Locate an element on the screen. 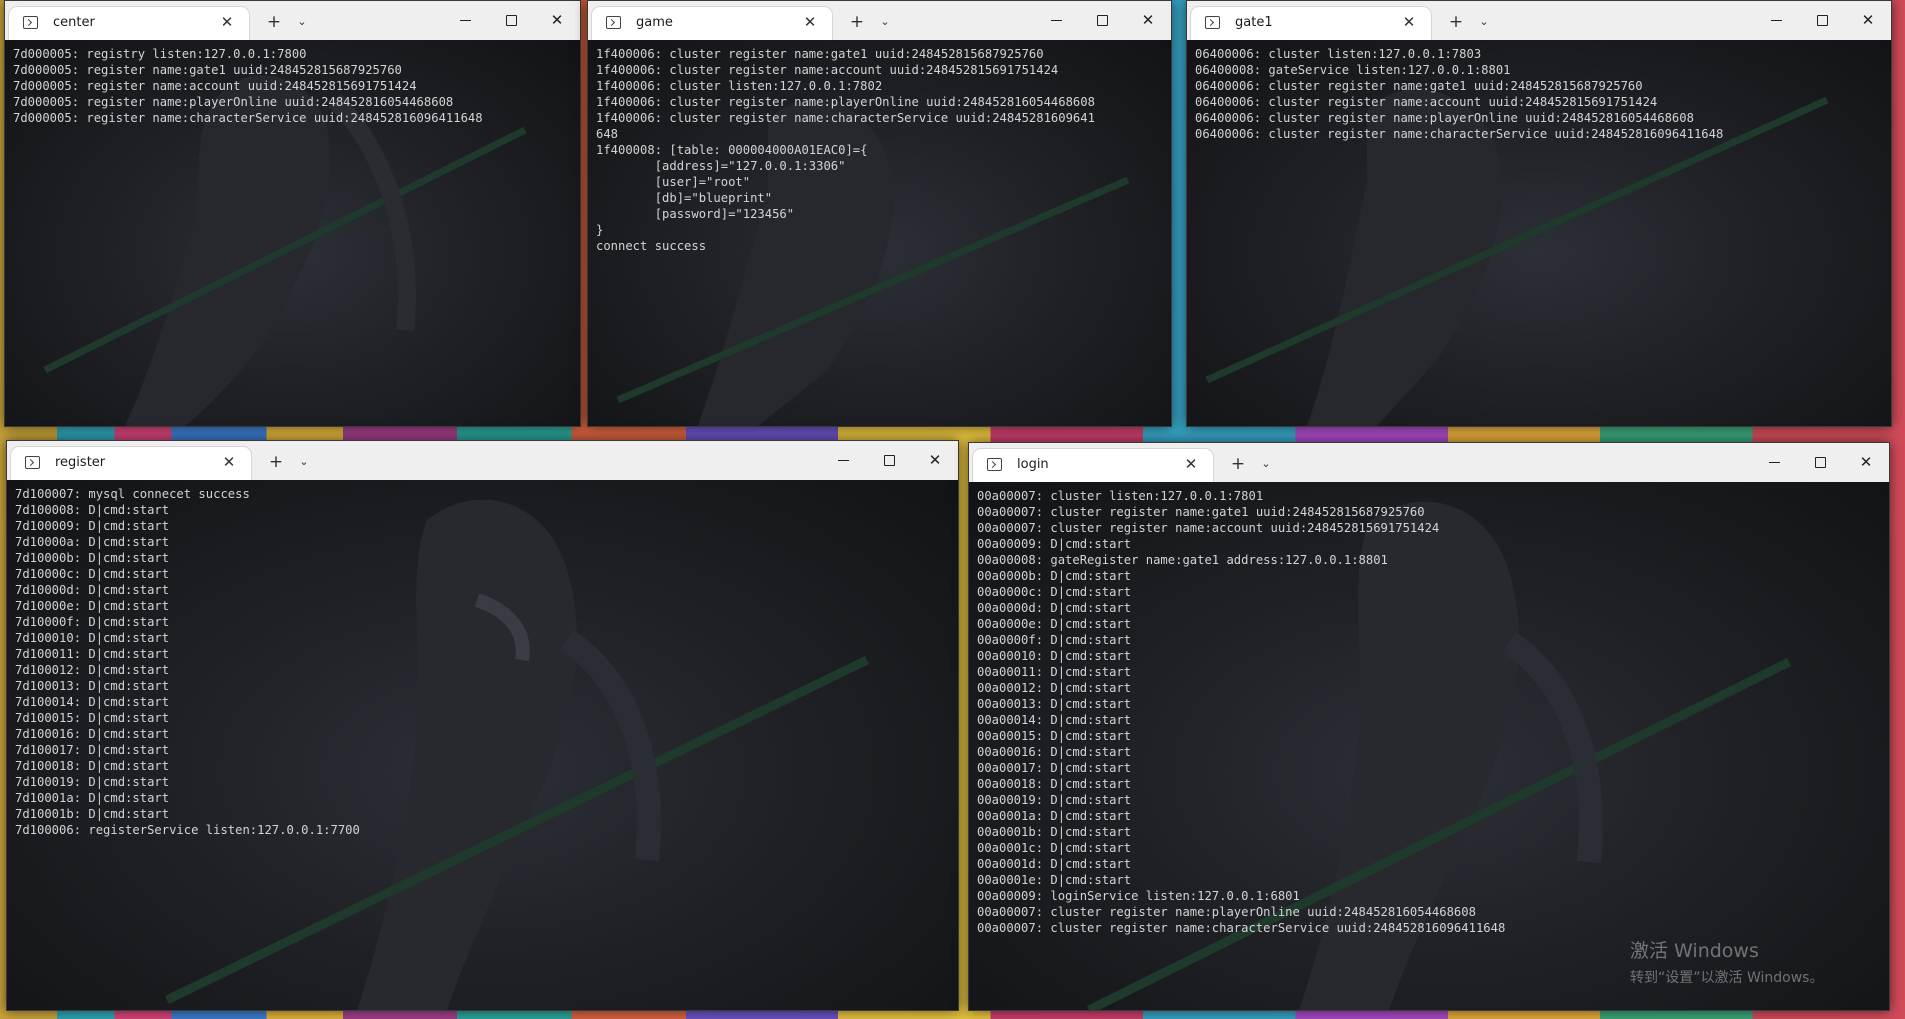  log-line: 00a00019: D|cmd:start is located at coordinates (1054, 800).